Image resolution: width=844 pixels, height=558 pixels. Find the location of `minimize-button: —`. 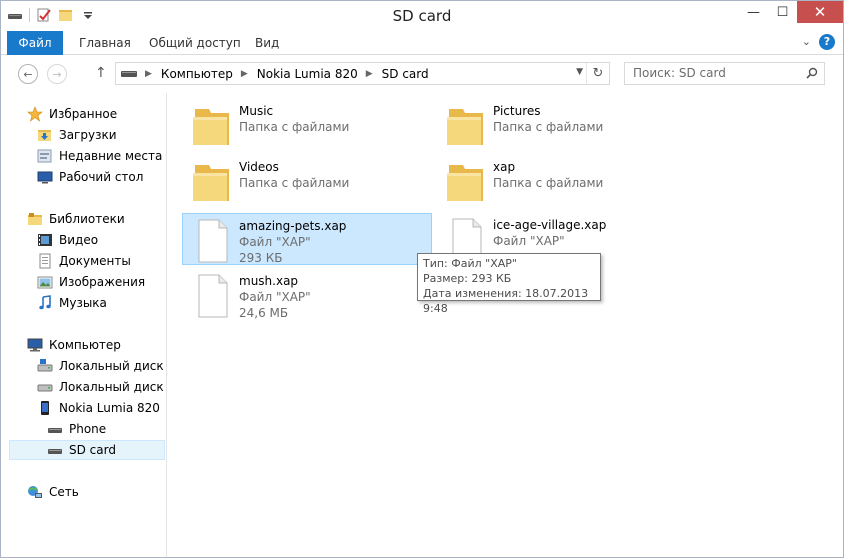

minimize-button: — is located at coordinates (753, 12).